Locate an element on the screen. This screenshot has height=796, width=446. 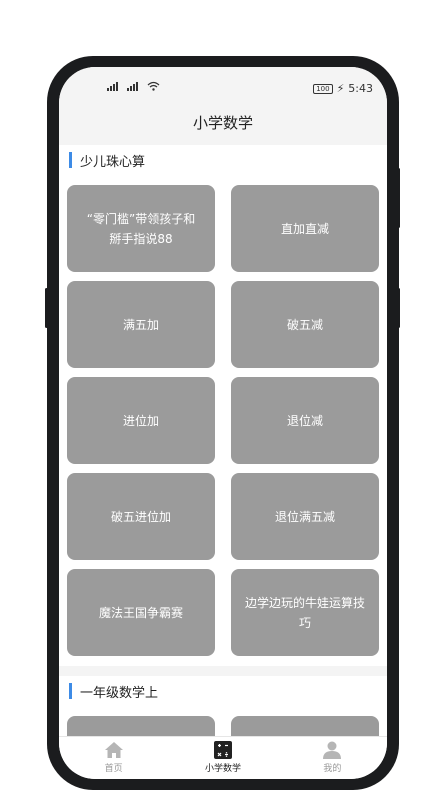
course-card: “零门槛”带领孩子和掰手指说88 is located at coordinates (141, 228).